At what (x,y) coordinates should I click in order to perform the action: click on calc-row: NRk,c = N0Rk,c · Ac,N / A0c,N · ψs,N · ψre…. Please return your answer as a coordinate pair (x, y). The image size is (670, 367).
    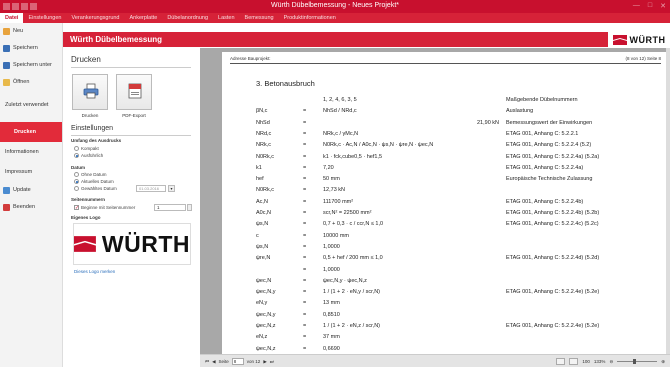
    Looking at the image, I should click on (456, 145).